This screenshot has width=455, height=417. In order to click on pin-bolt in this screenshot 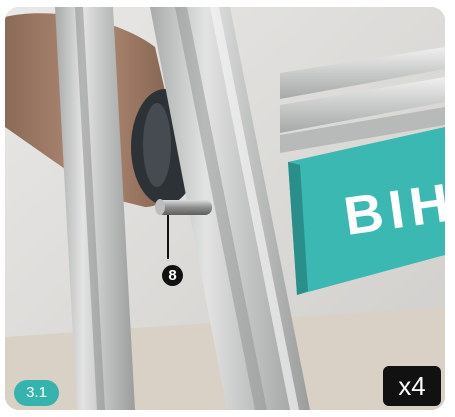, I will do `click(184, 207)`.